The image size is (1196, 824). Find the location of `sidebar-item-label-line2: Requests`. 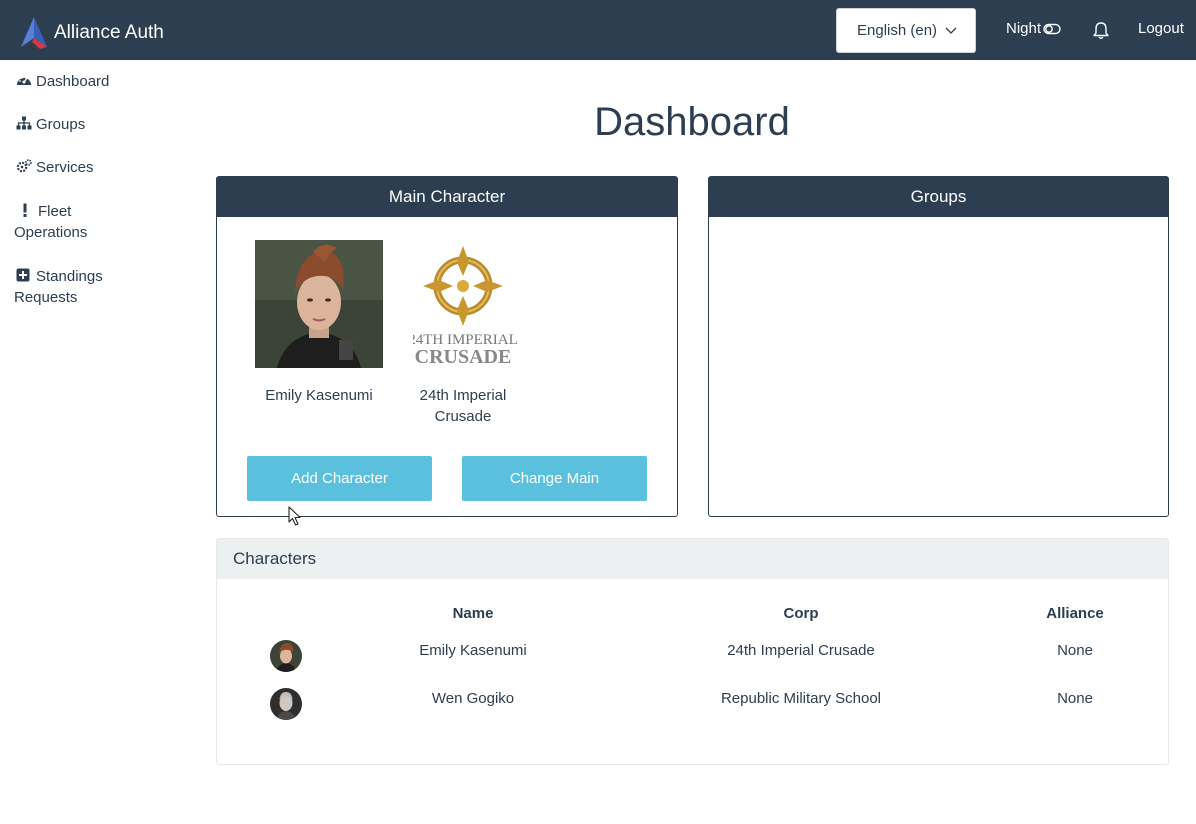

sidebar-item-label-line2: Requests is located at coordinates (46, 297).